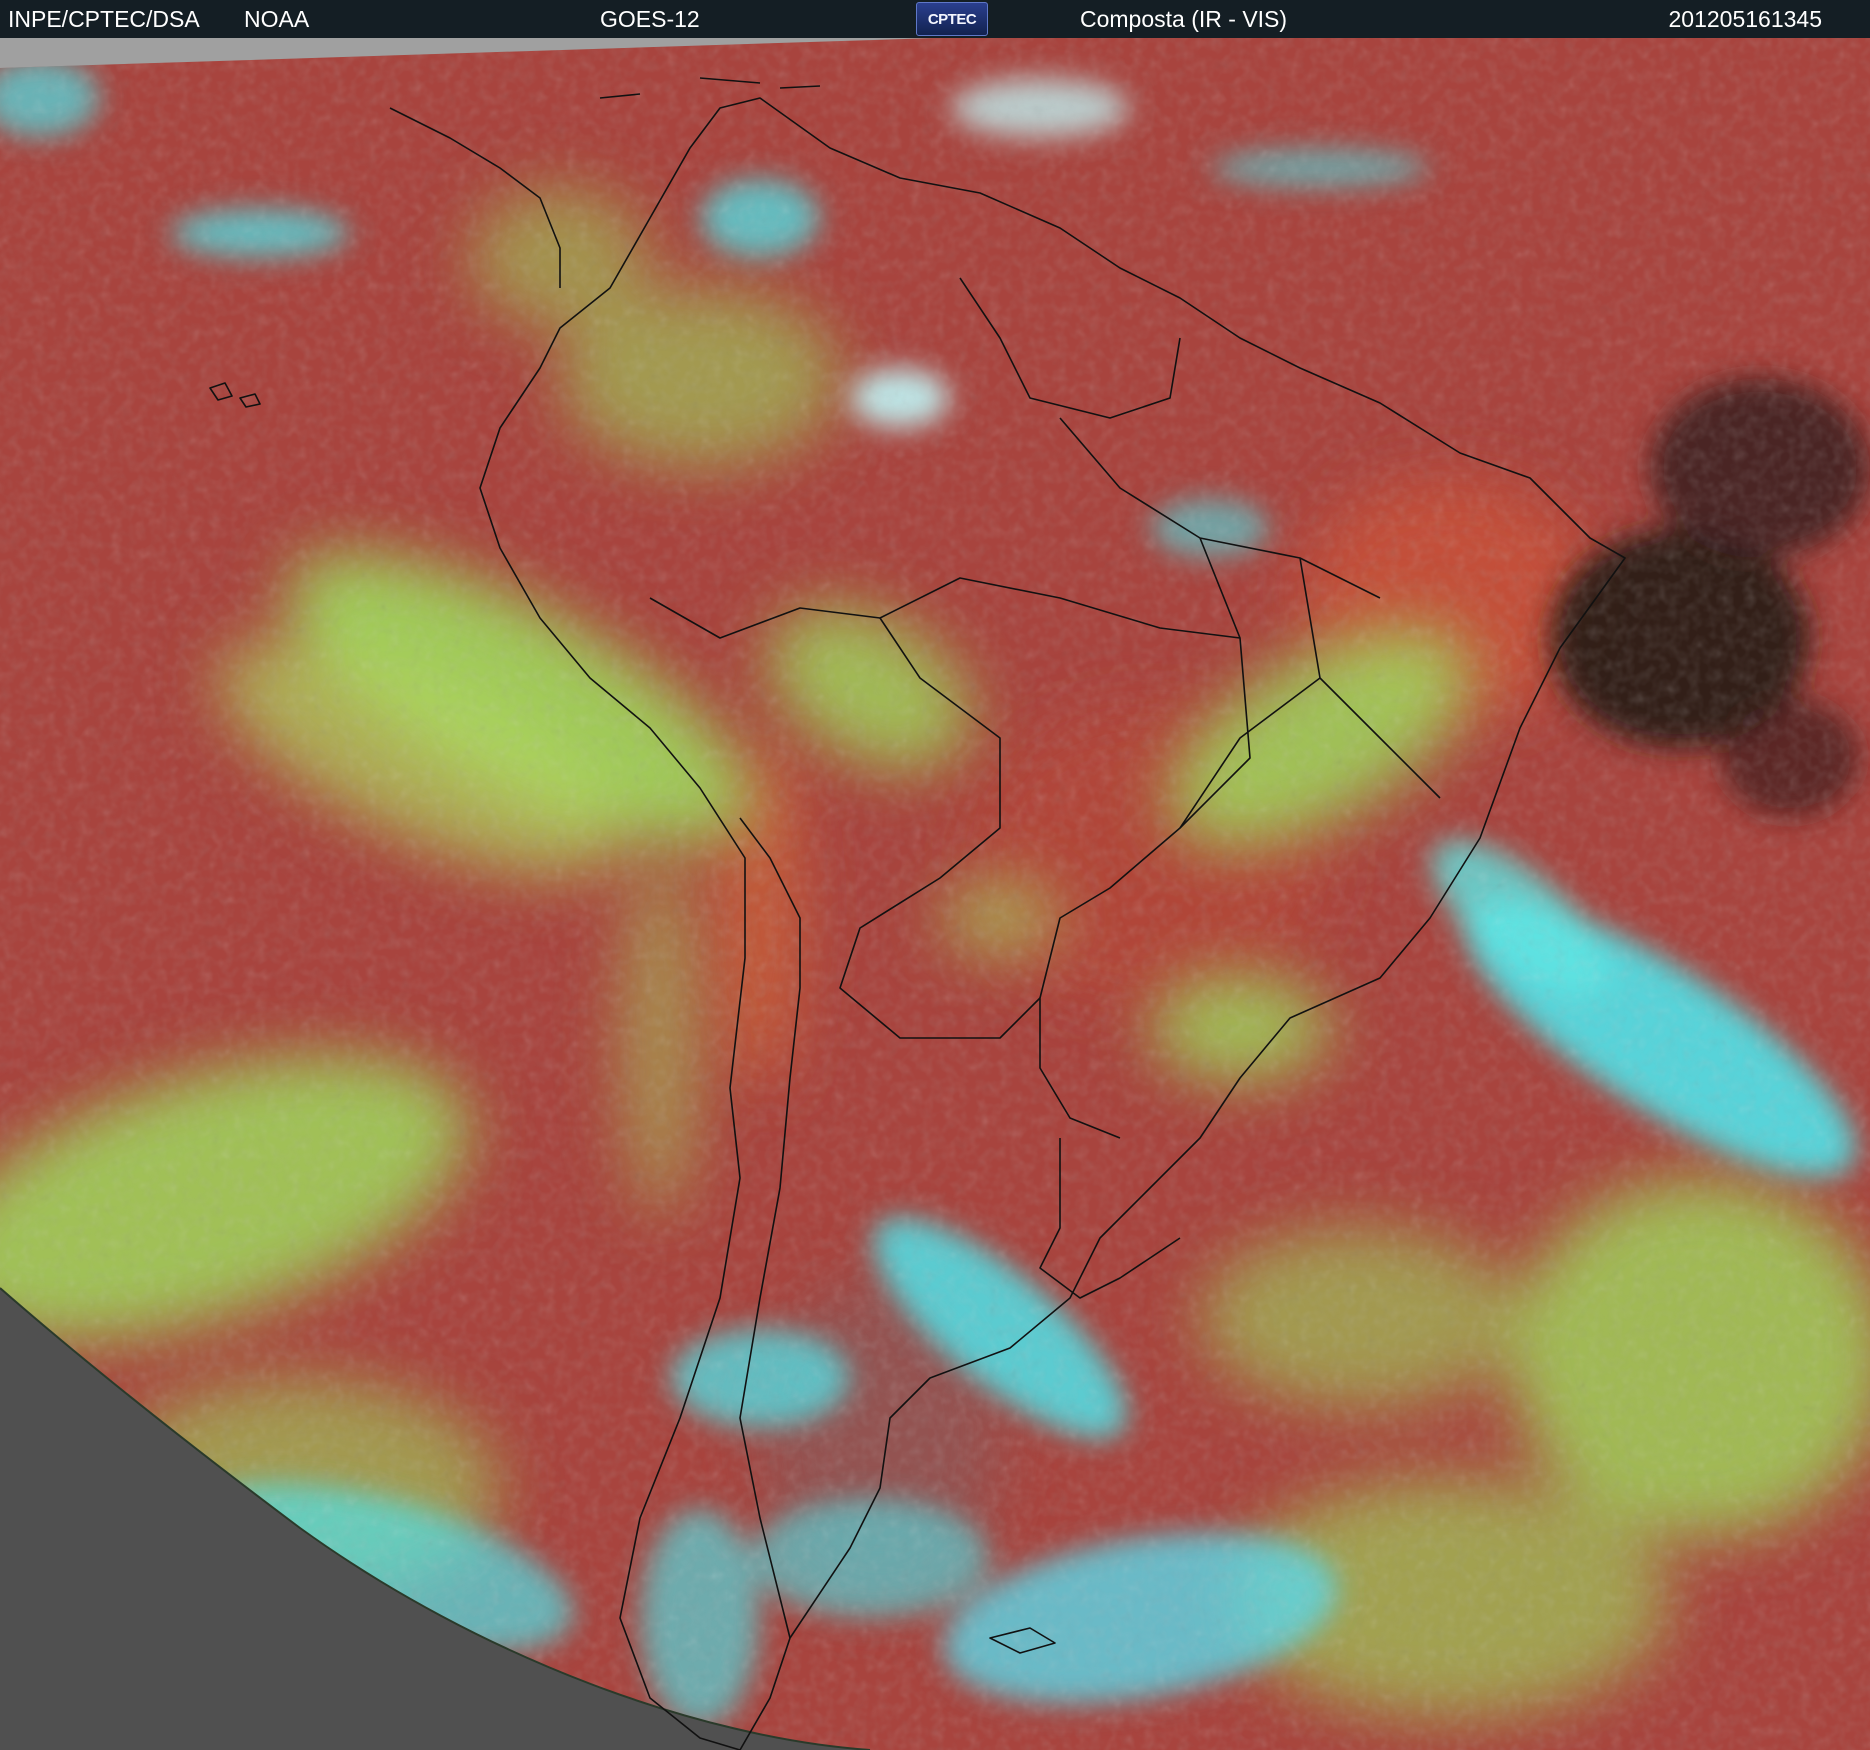 Image resolution: width=1870 pixels, height=1750 pixels. What do you see at coordinates (1745, 19) in the screenshot?
I see `timestamp-label: 201205161345` at bounding box center [1745, 19].